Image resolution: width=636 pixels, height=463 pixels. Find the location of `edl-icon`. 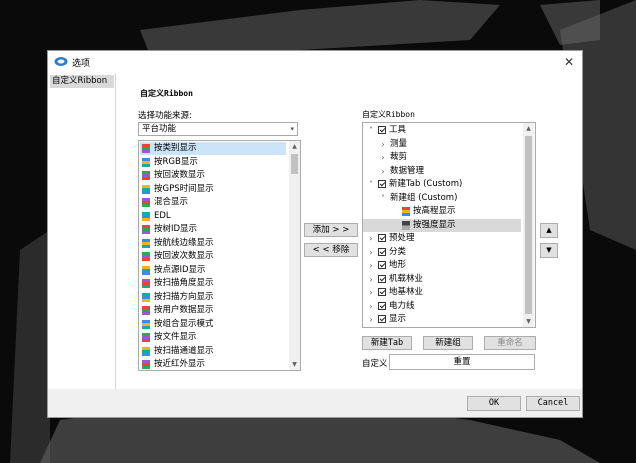

edl-icon is located at coordinates (146, 216).